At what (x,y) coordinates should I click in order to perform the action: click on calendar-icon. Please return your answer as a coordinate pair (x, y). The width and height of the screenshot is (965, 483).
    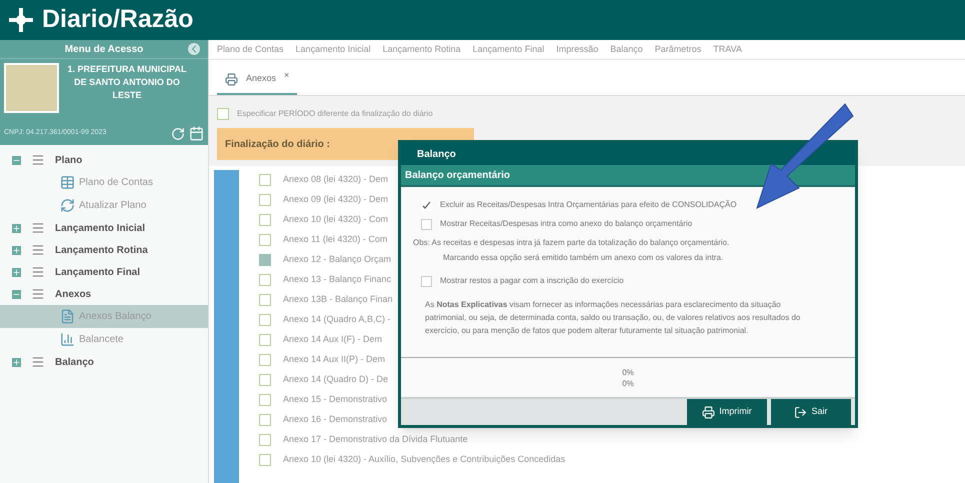
    Looking at the image, I should click on (196, 133).